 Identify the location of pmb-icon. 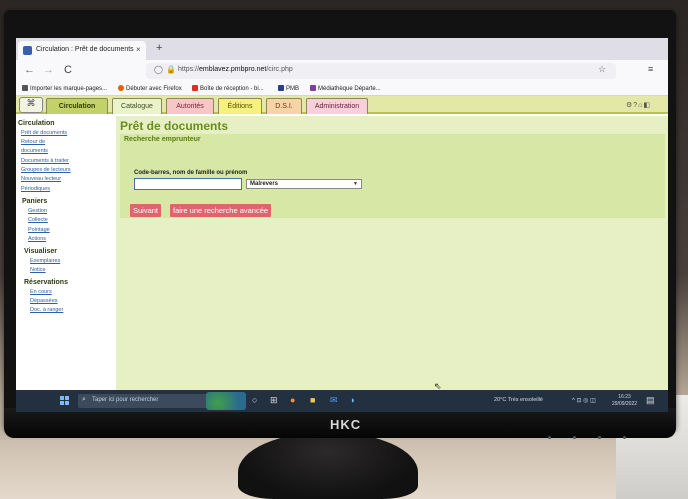
(281, 88).